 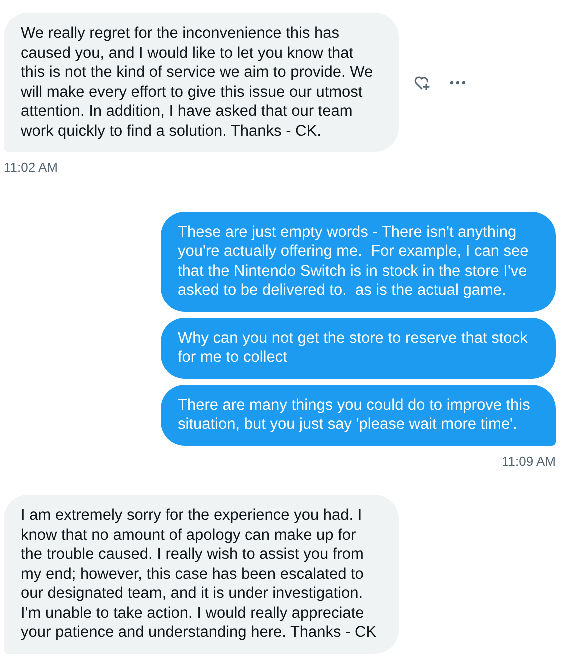 I want to click on message-bubble: We really regret for the inconvenience this has caused you, and I would like to let you know that this is not the kind of service we aim to provide. We will make every effort to give this issue our utmost attention. In addition, I have asked that our team work quickly to find a solution. Thanks - CK., so click(x=201, y=82).